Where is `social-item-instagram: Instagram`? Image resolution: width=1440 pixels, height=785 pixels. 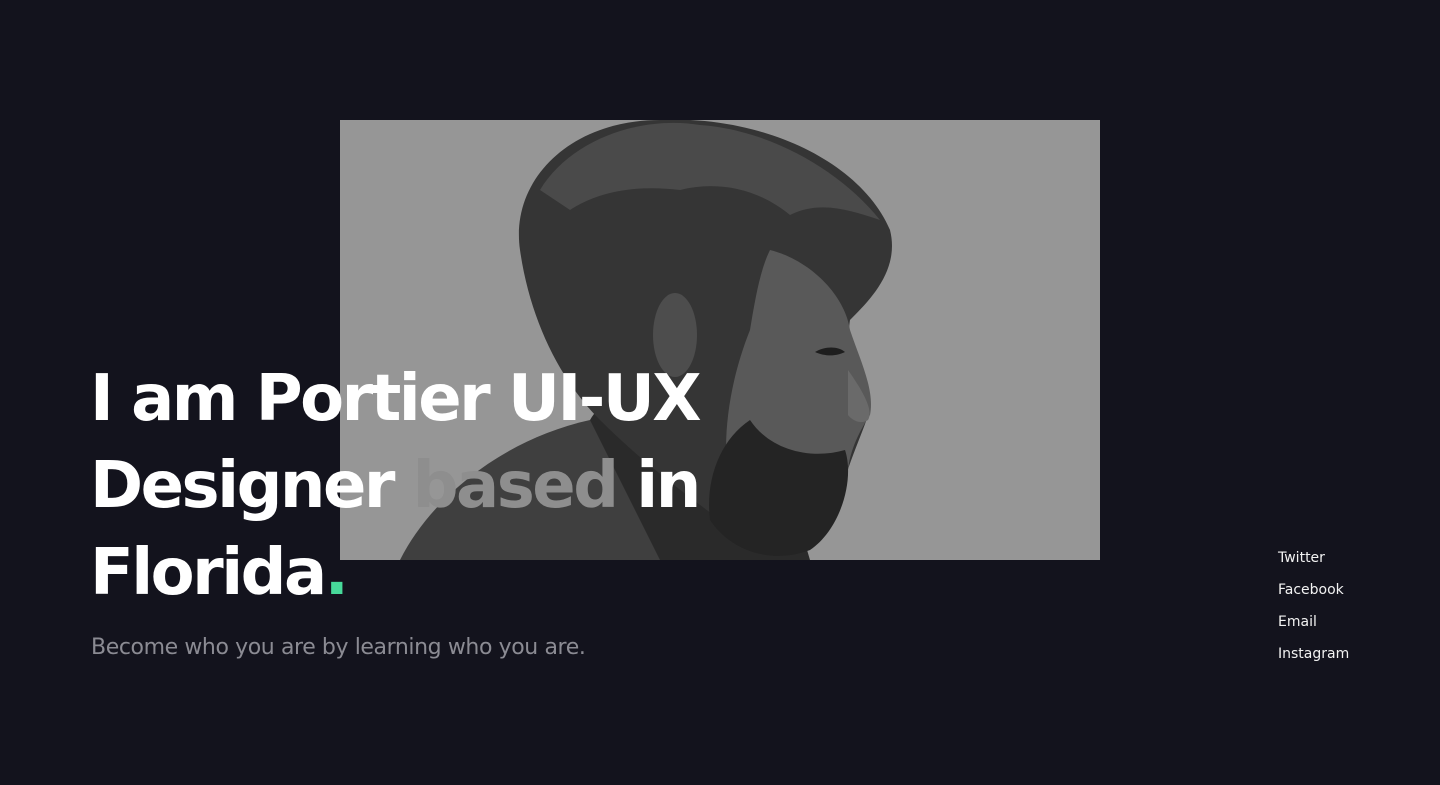
social-item-instagram: Instagram is located at coordinates (1313, 658).